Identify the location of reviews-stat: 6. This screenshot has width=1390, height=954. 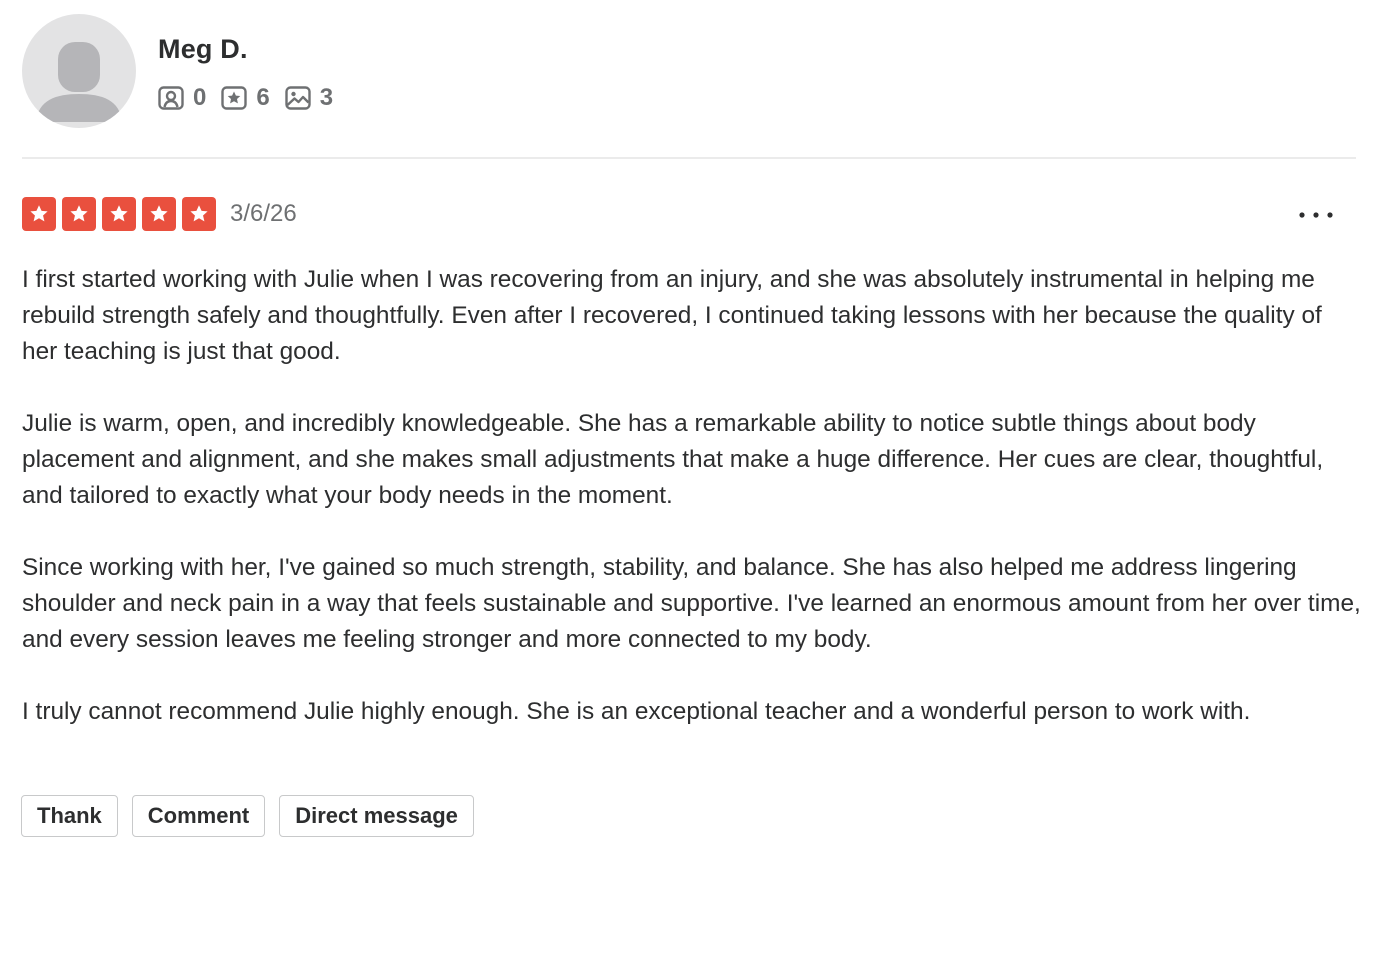
(245, 98).